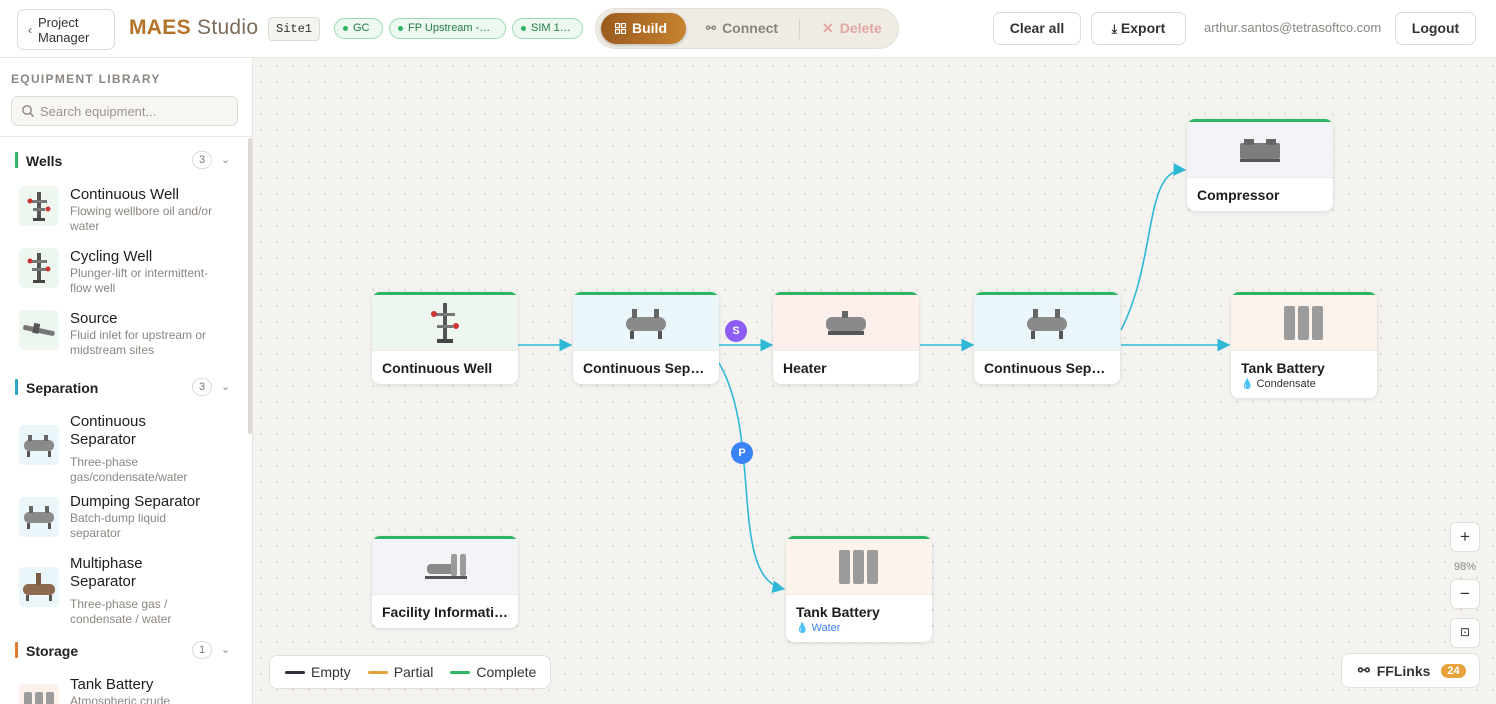  I want to click on legend-label: Complete, so click(506, 672).